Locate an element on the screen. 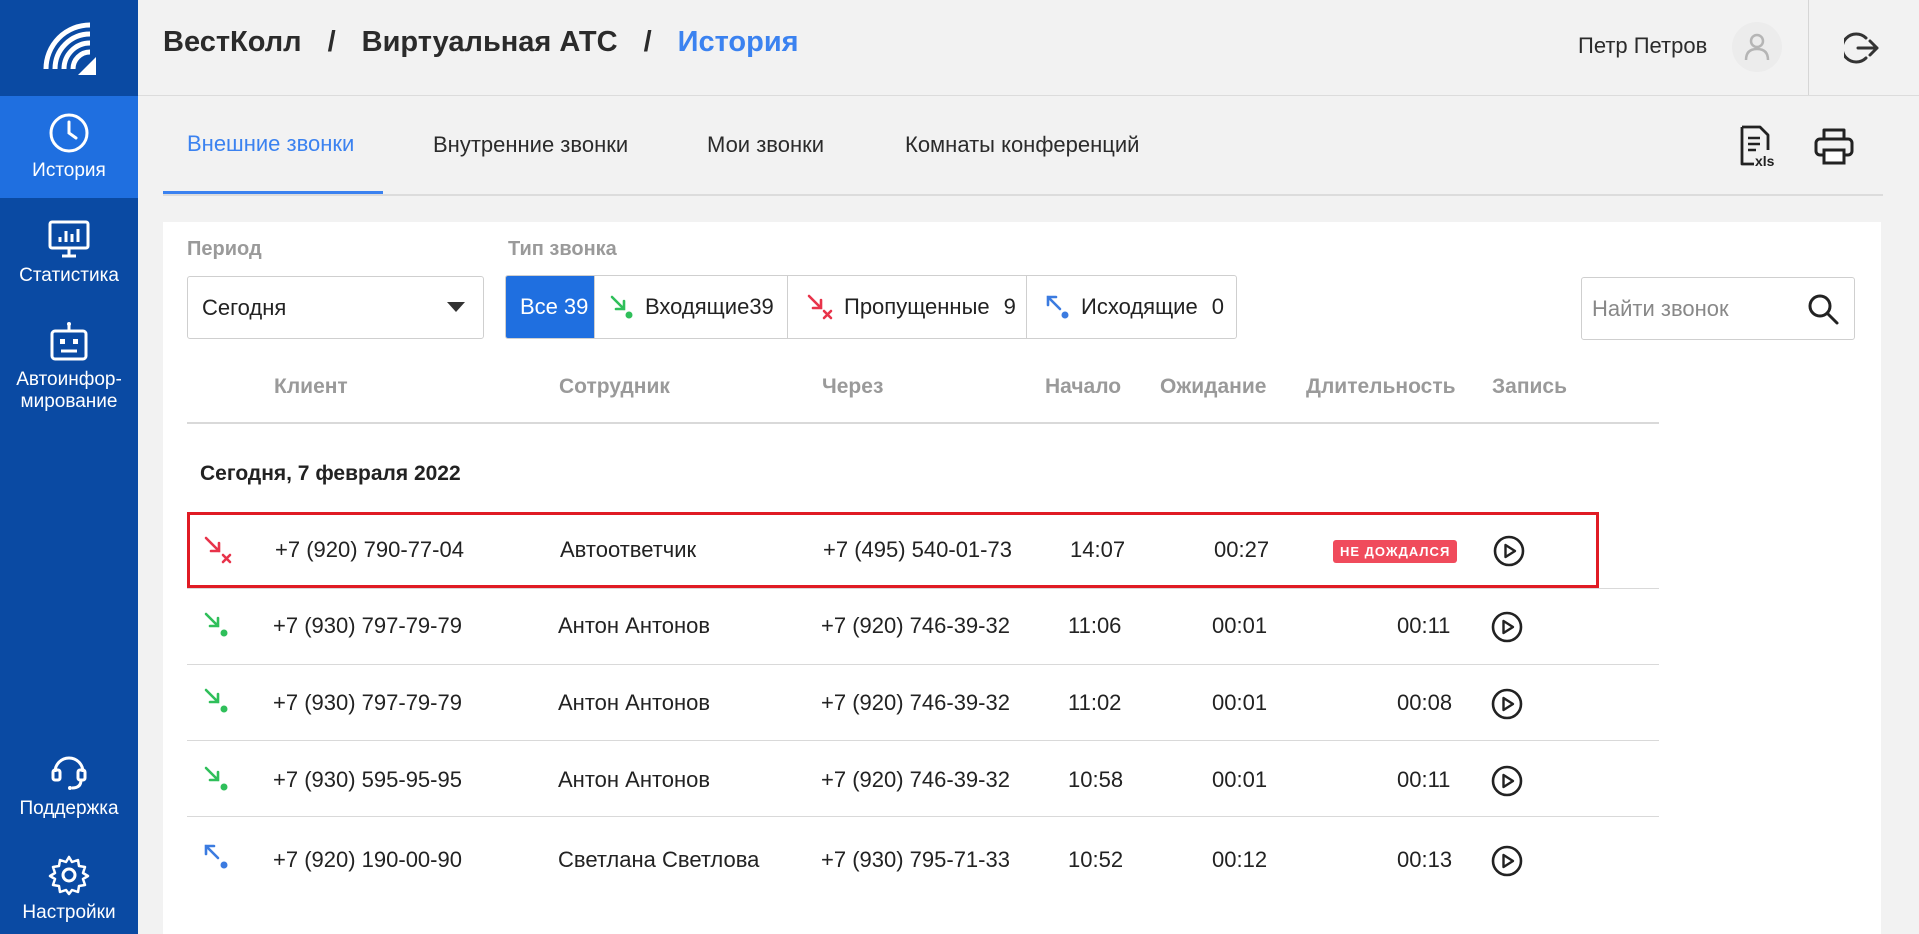  tab-external-calls: Внешние звонки is located at coordinates (273, 145).